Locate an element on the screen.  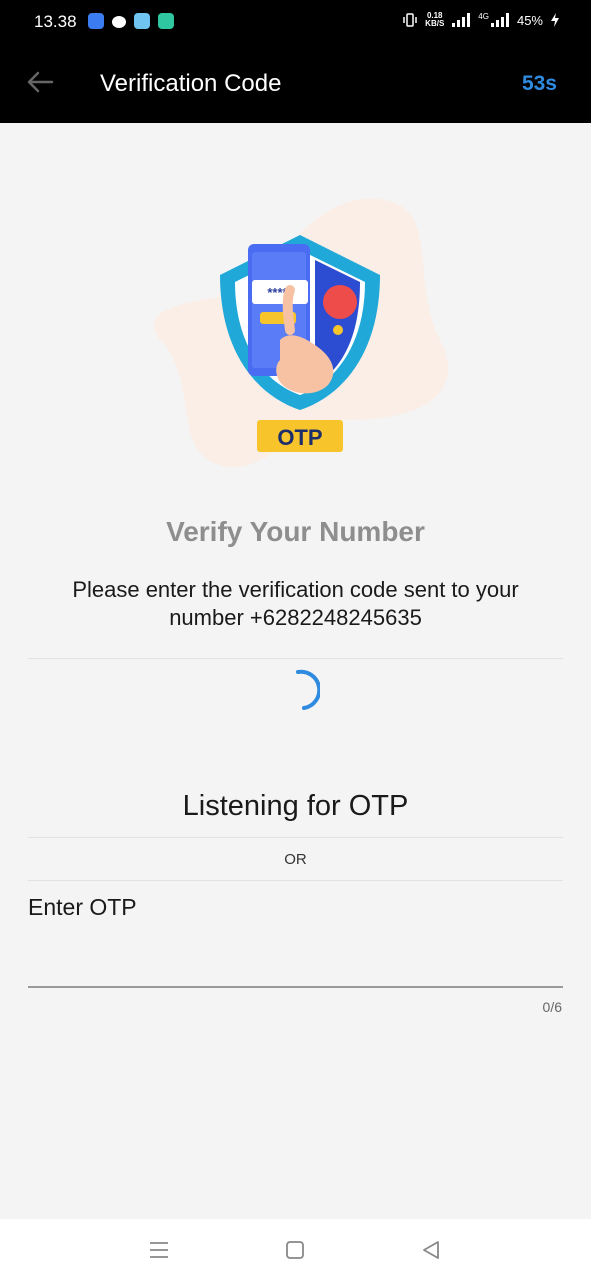
home-icon is located at coordinates (295, 1250).